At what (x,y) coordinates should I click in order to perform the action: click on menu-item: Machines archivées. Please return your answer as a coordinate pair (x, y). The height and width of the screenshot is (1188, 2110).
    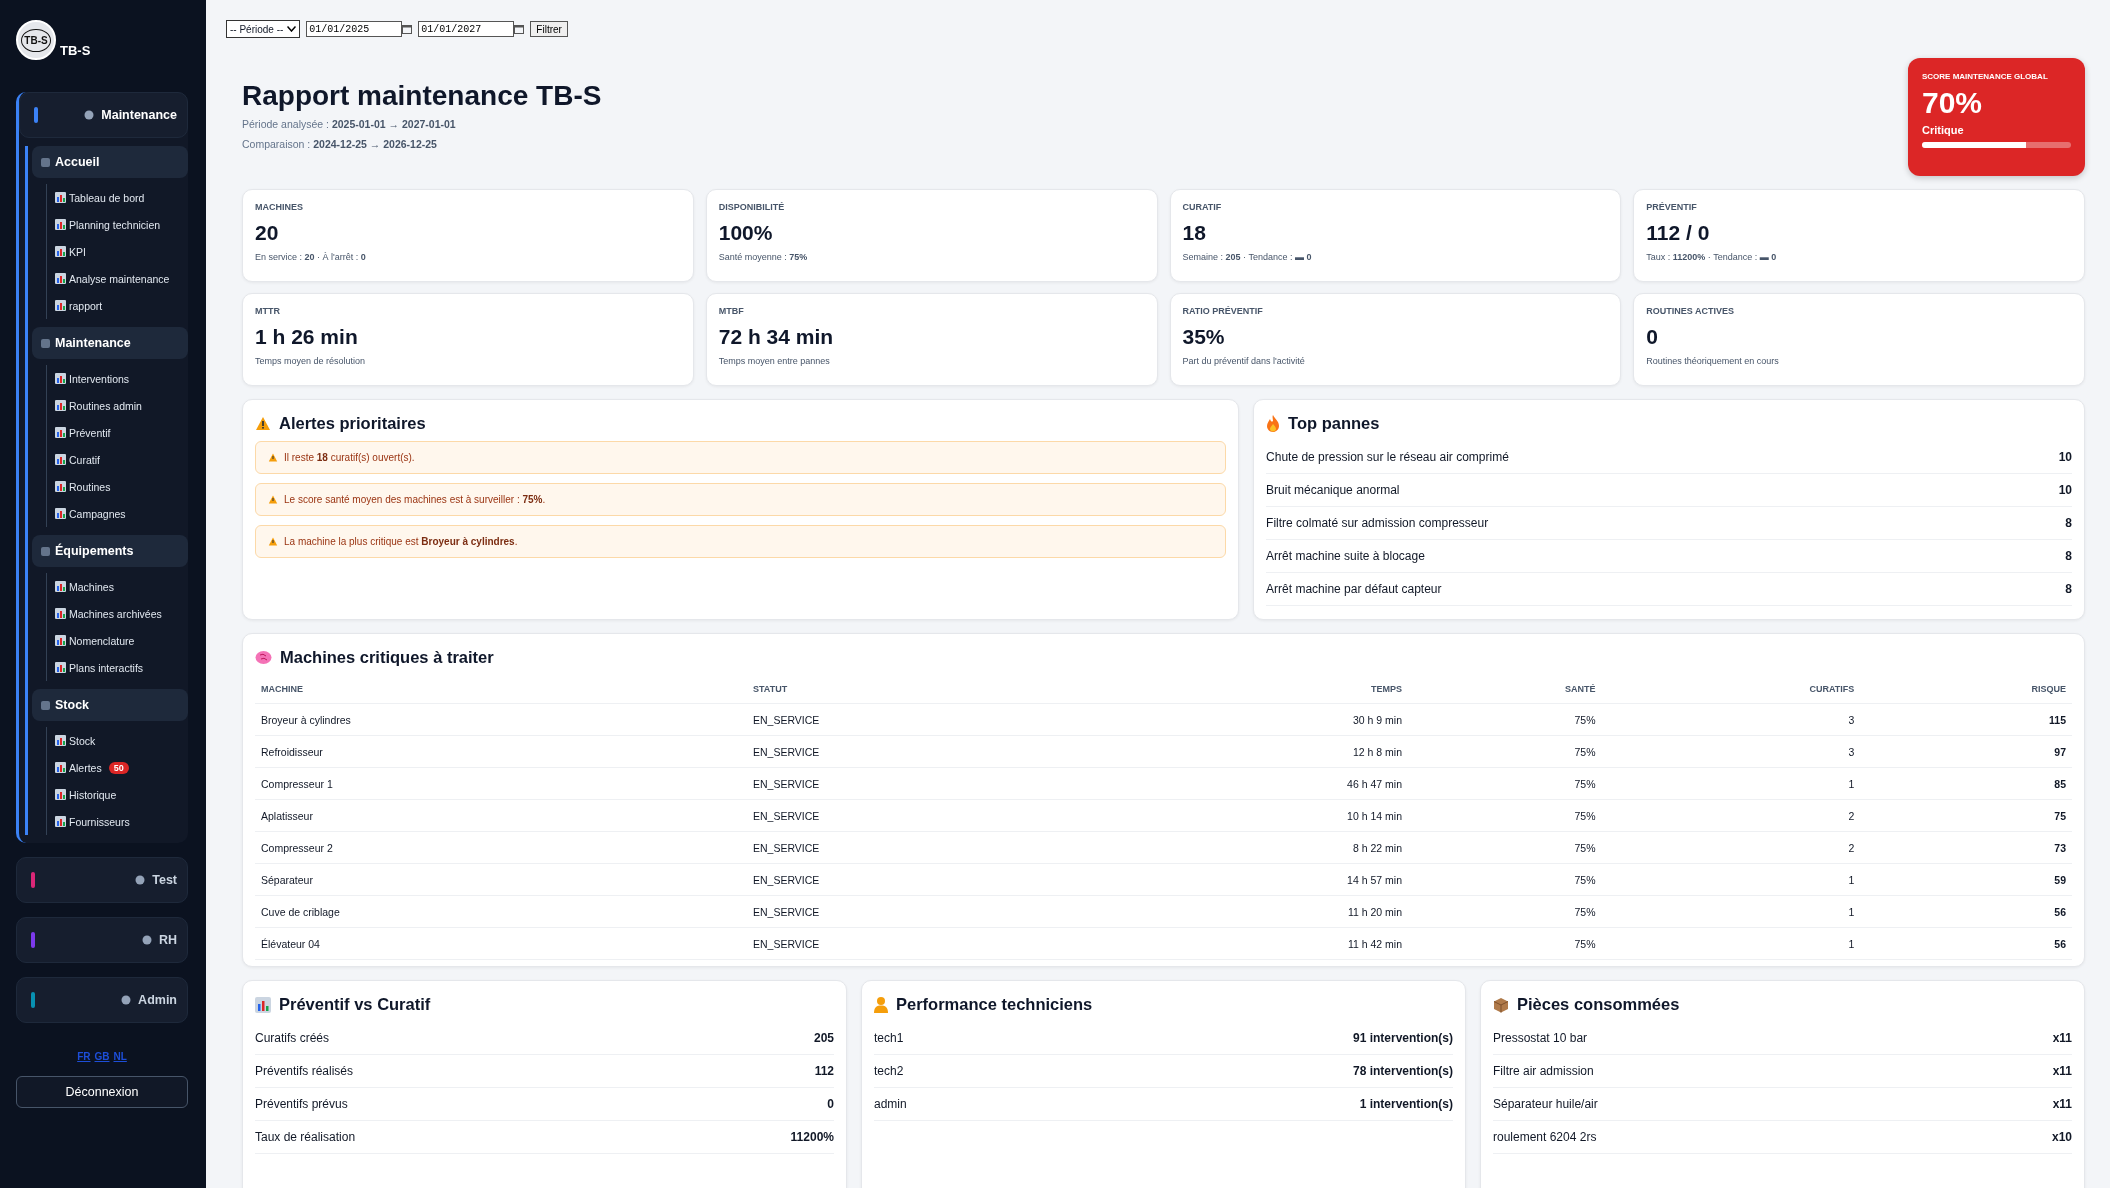
    Looking at the image, I should click on (121, 613).